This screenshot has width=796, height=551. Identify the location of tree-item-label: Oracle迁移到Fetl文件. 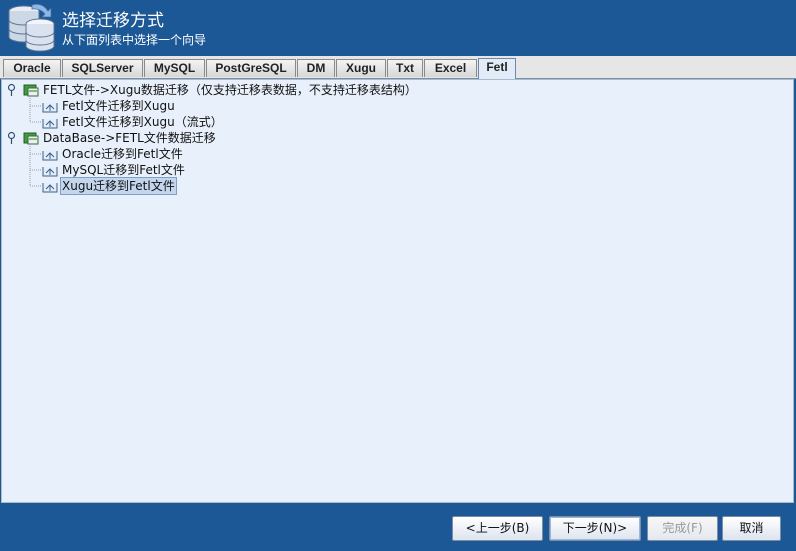
(122, 154).